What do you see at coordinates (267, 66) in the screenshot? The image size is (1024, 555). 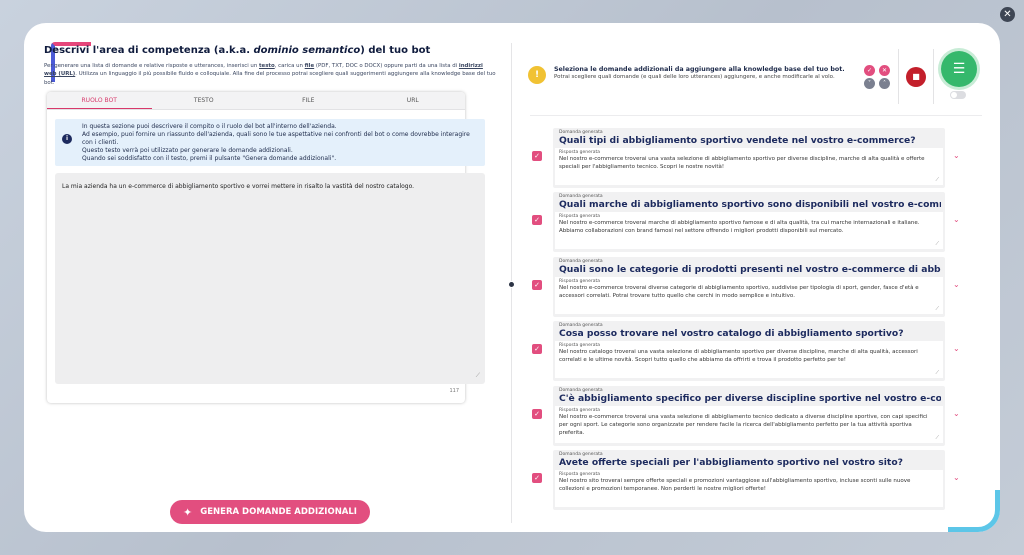 I see `link-testo: testo` at bounding box center [267, 66].